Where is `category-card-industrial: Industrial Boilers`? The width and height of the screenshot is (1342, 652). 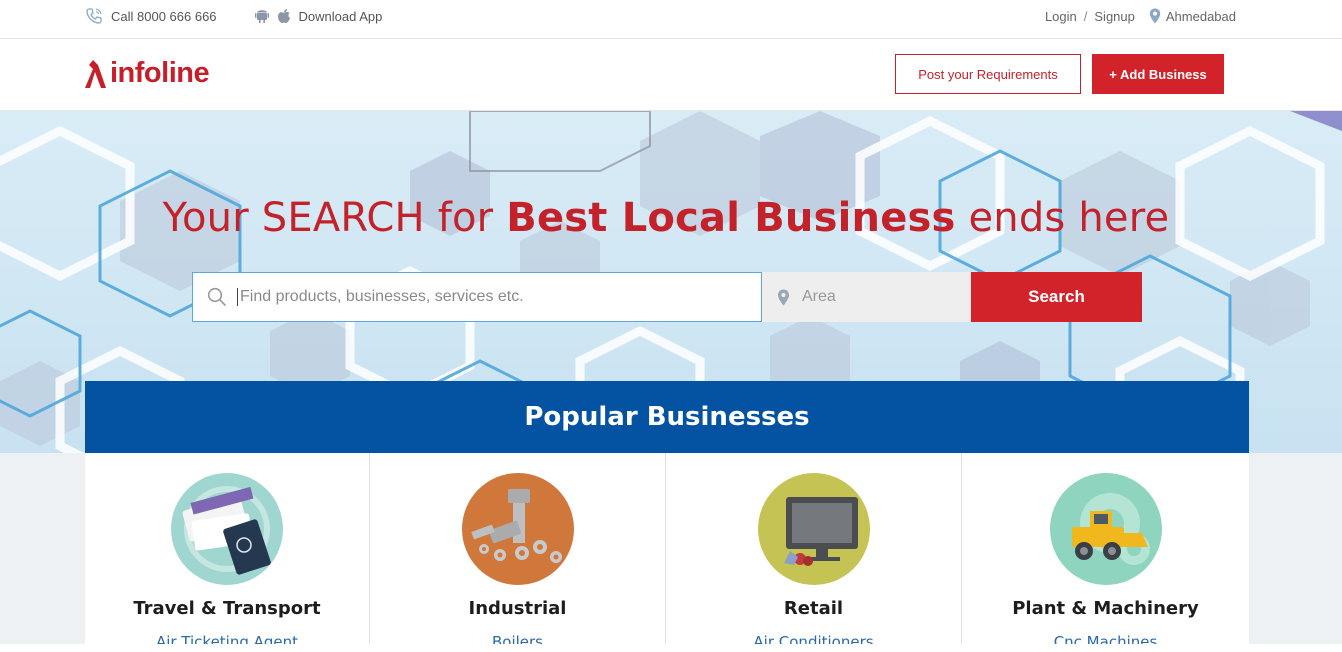 category-card-industrial: Industrial Boilers is located at coordinates (518, 552).